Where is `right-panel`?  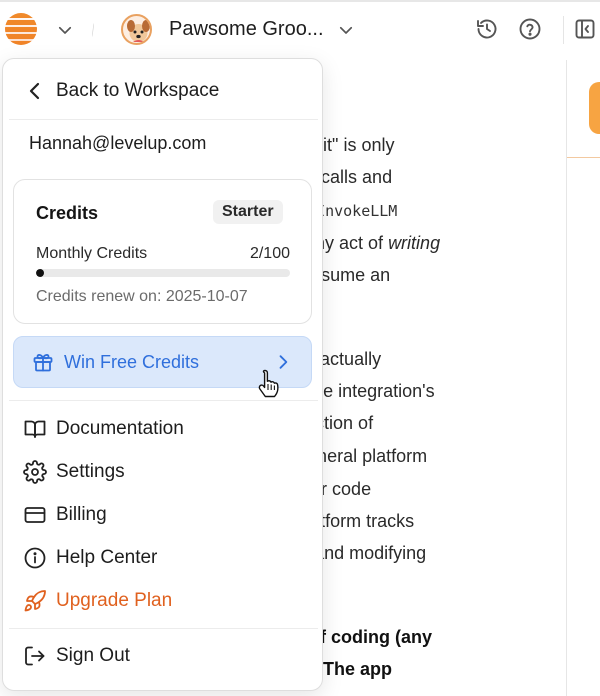 right-panel is located at coordinates (583, 378).